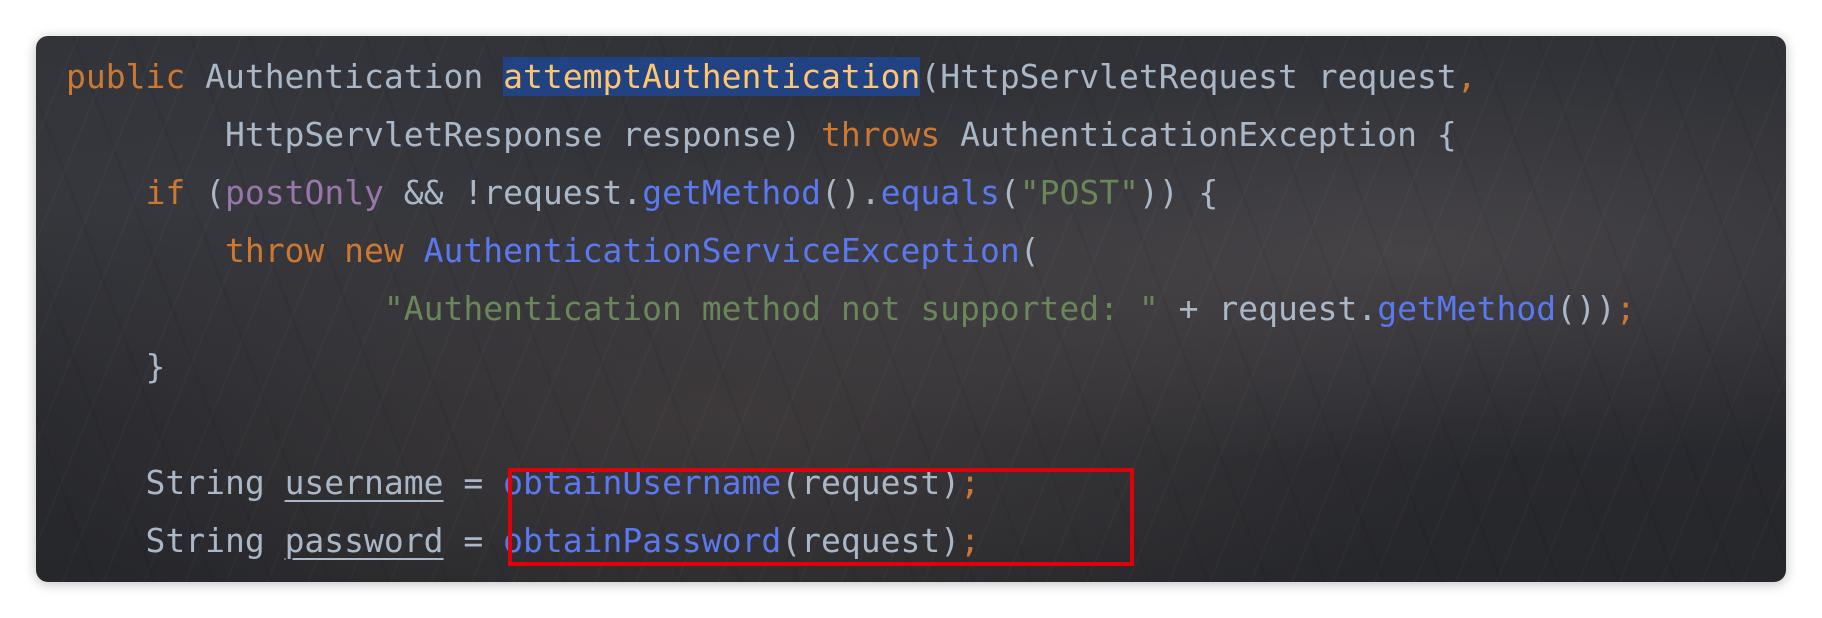  What do you see at coordinates (344, 76) in the screenshot?
I see `code-token-plain: Authentication` at bounding box center [344, 76].